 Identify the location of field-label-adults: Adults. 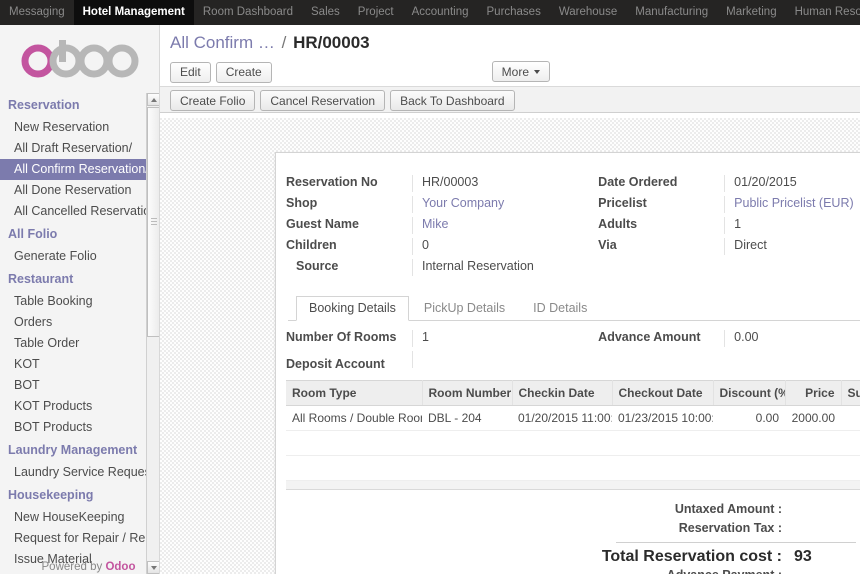
(618, 224).